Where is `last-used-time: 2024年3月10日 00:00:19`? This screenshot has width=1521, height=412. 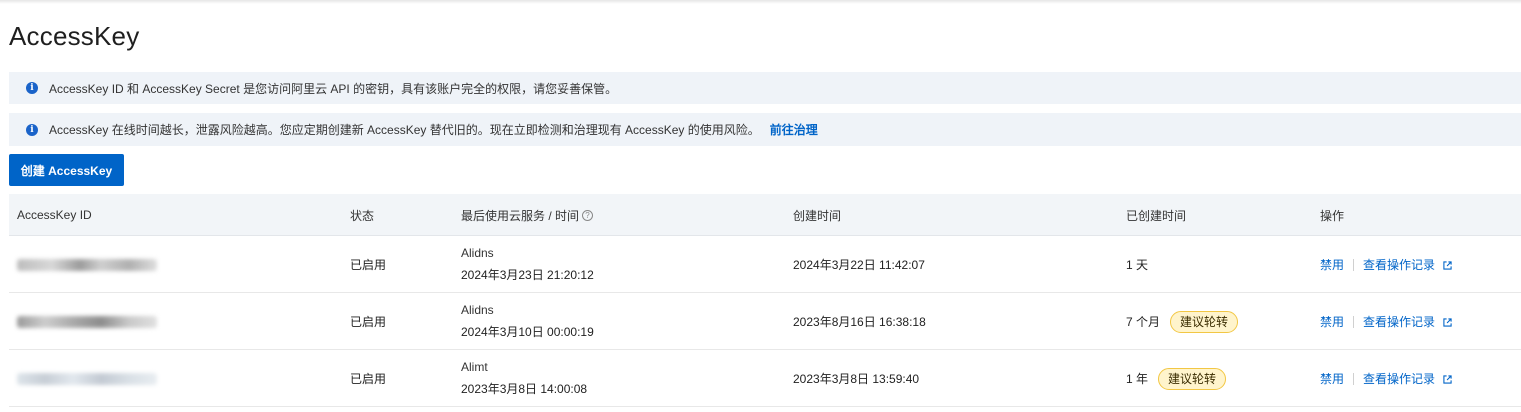
last-used-time: 2024年3月10日 00:00:19 is located at coordinates (527, 332).